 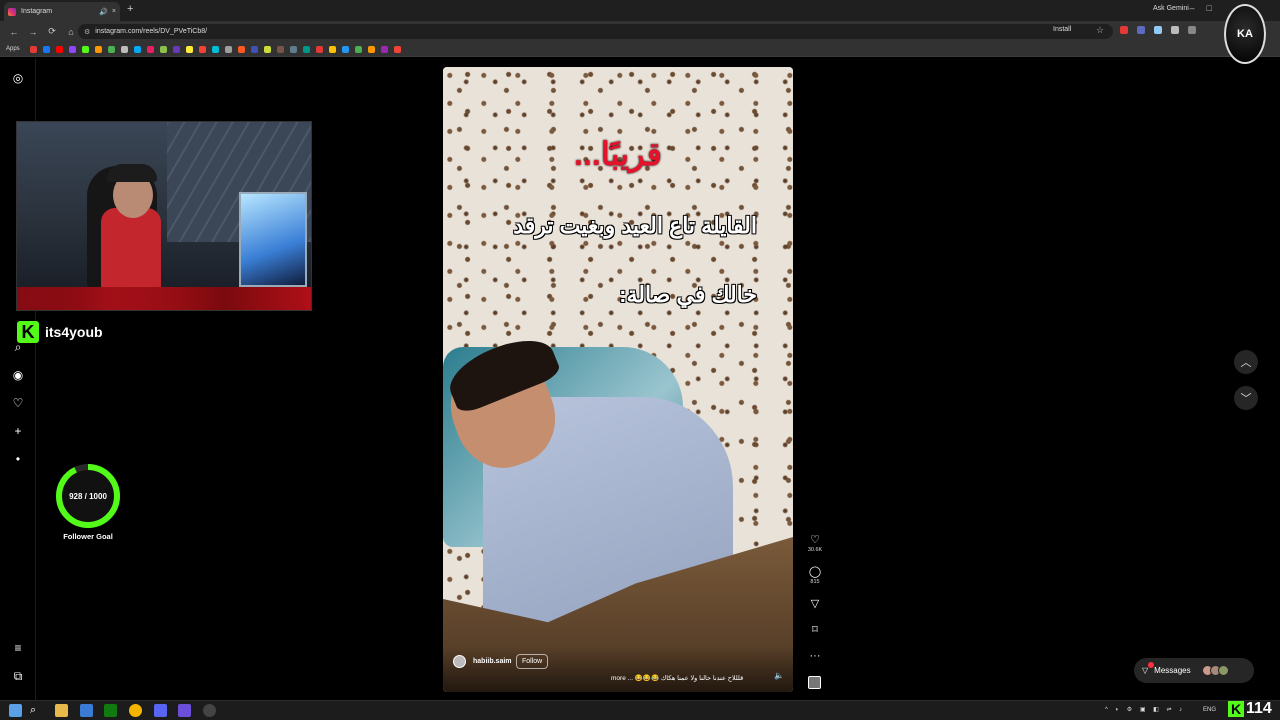 I want to click on chrome-icon, so click(x=135, y=710).